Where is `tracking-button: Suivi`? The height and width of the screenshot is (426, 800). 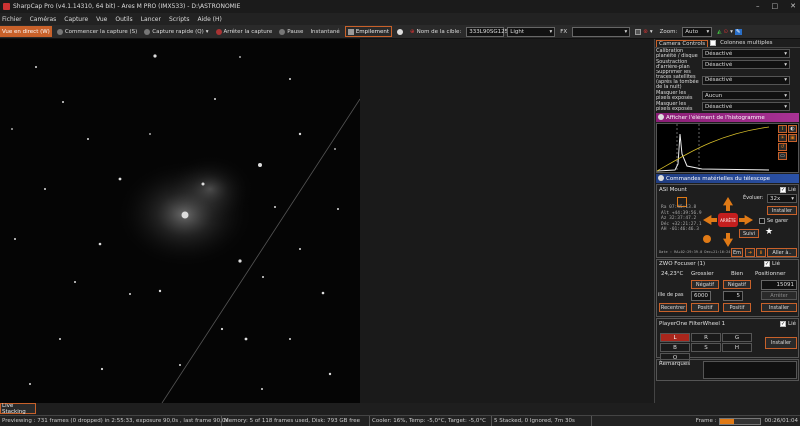 tracking-button: Suivi is located at coordinates (749, 233).